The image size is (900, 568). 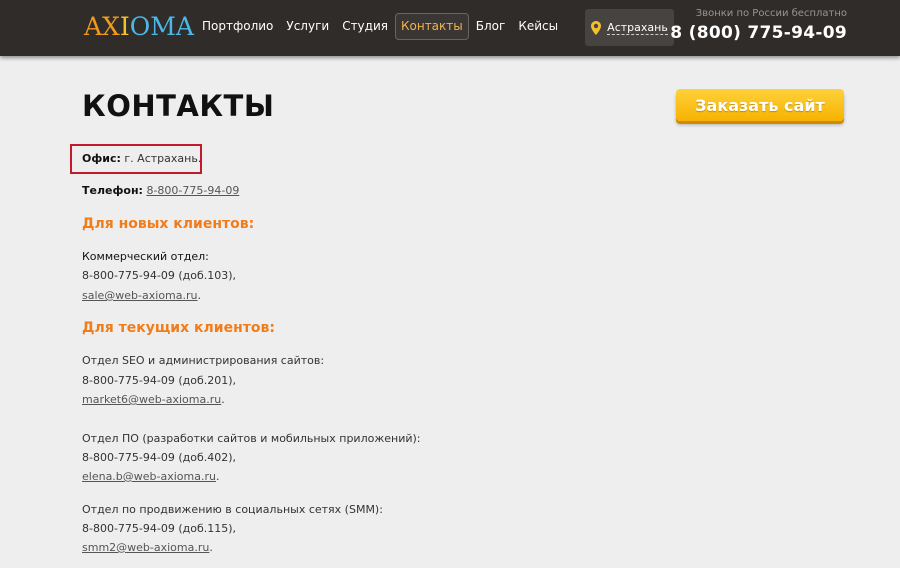 I want to click on dev-dept-phone: 8-800-775-94-09 (доб.402),, so click(x=159, y=457).